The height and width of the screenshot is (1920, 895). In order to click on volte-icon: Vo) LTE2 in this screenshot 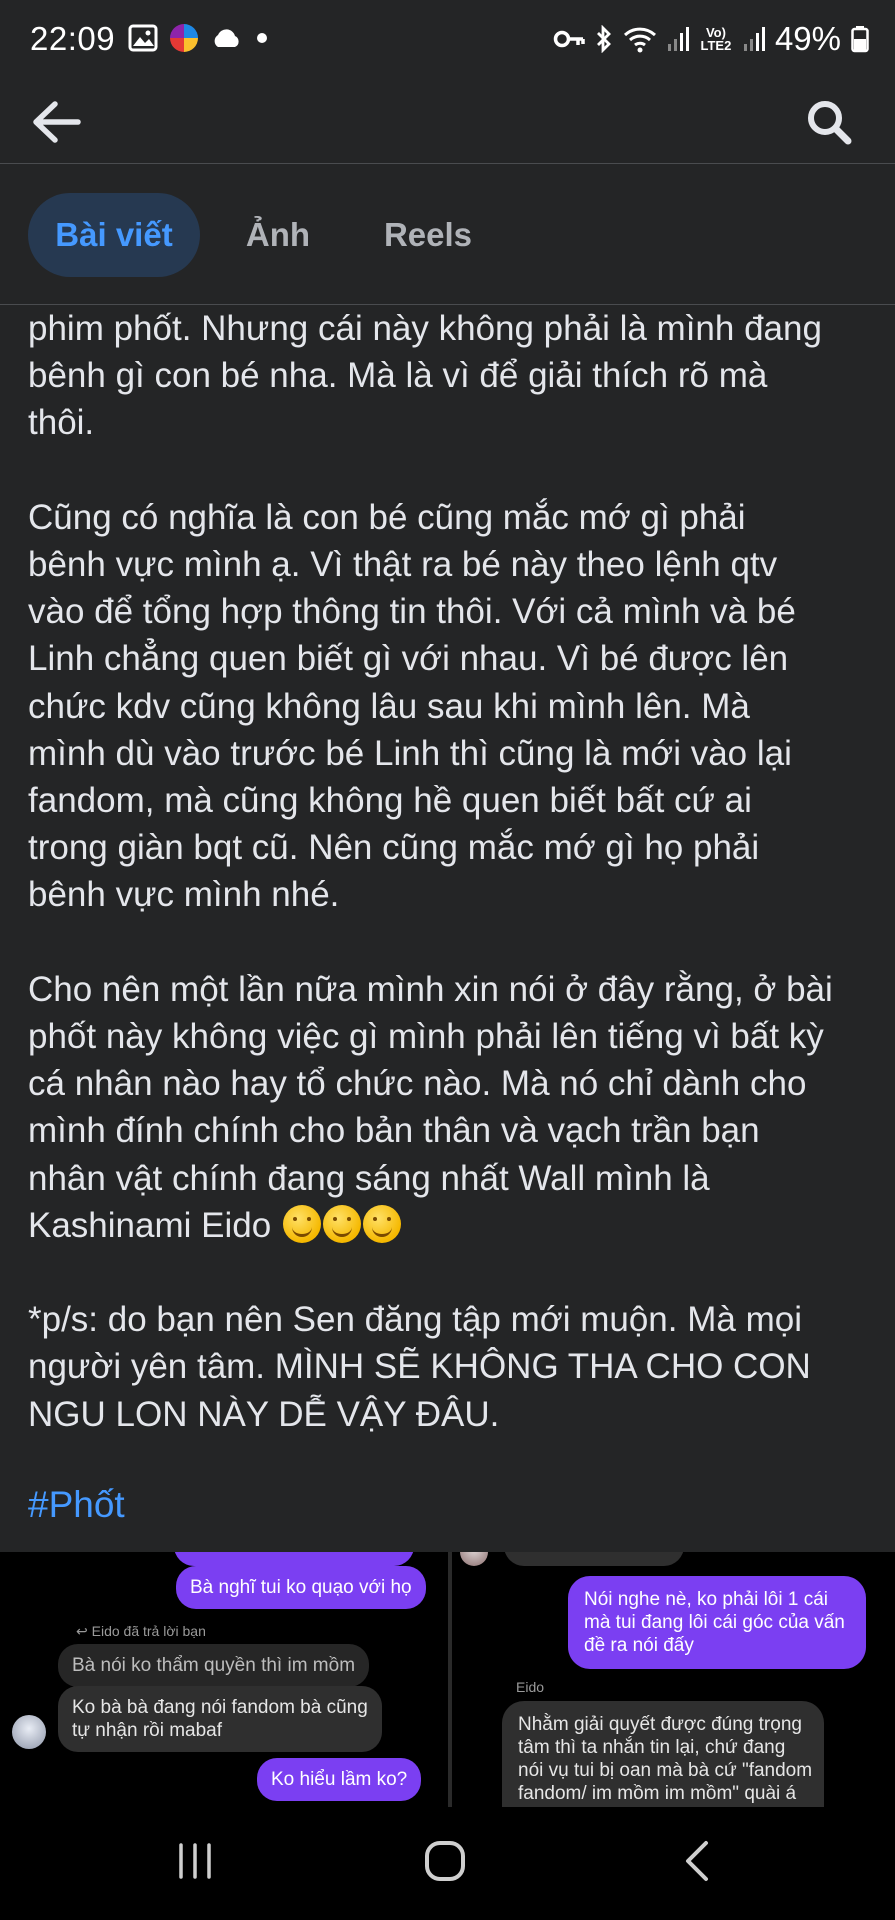, I will do `click(716, 39)`.